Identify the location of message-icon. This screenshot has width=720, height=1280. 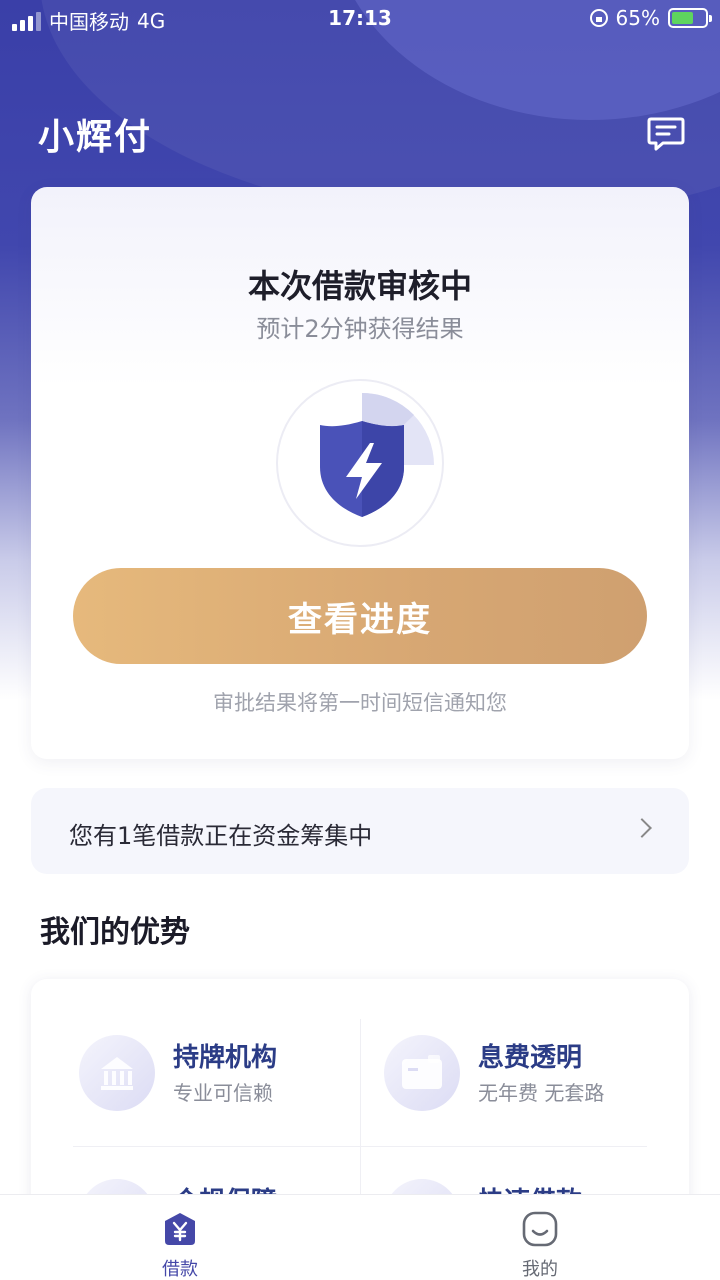
(666, 134).